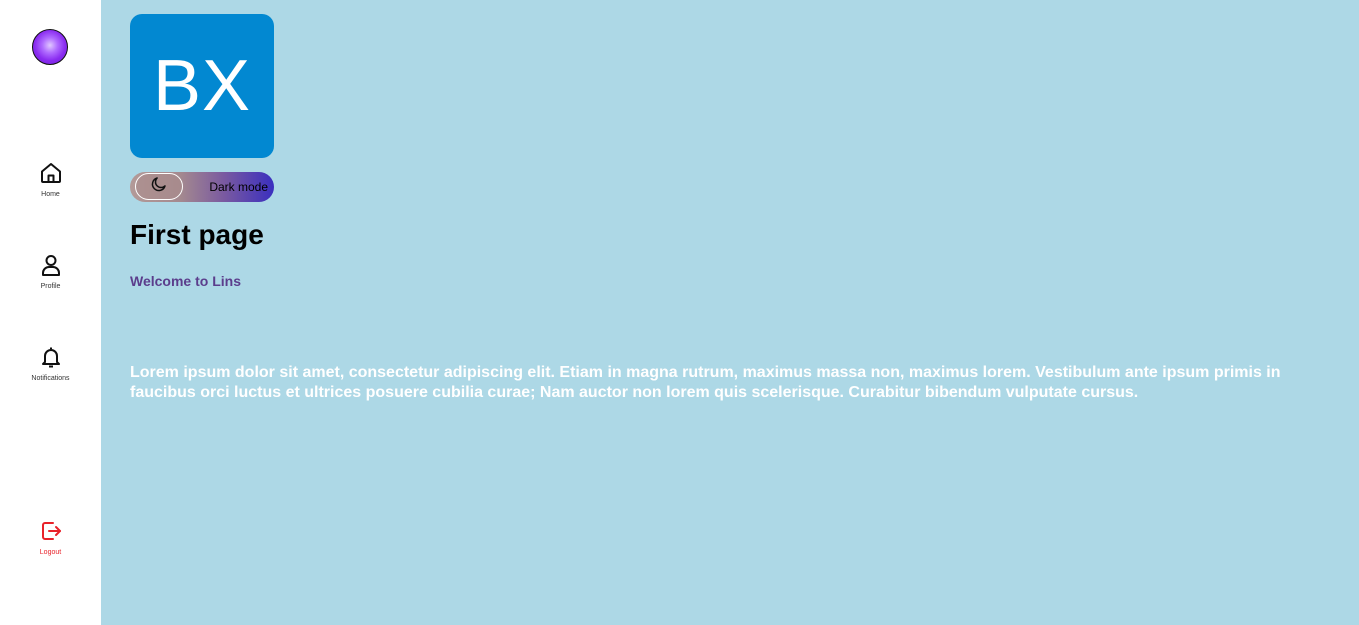 The height and width of the screenshot is (625, 1359). I want to click on sidebar-item-notifications: Notifications, so click(50, 363).